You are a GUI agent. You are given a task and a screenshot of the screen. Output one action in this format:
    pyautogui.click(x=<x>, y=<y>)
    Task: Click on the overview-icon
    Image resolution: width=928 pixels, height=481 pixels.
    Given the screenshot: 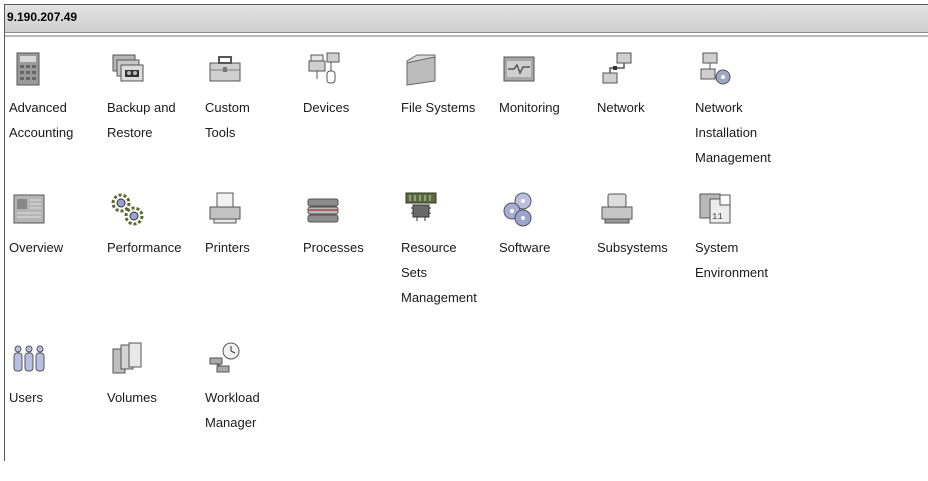 What is the action you would take?
    pyautogui.click(x=29, y=209)
    